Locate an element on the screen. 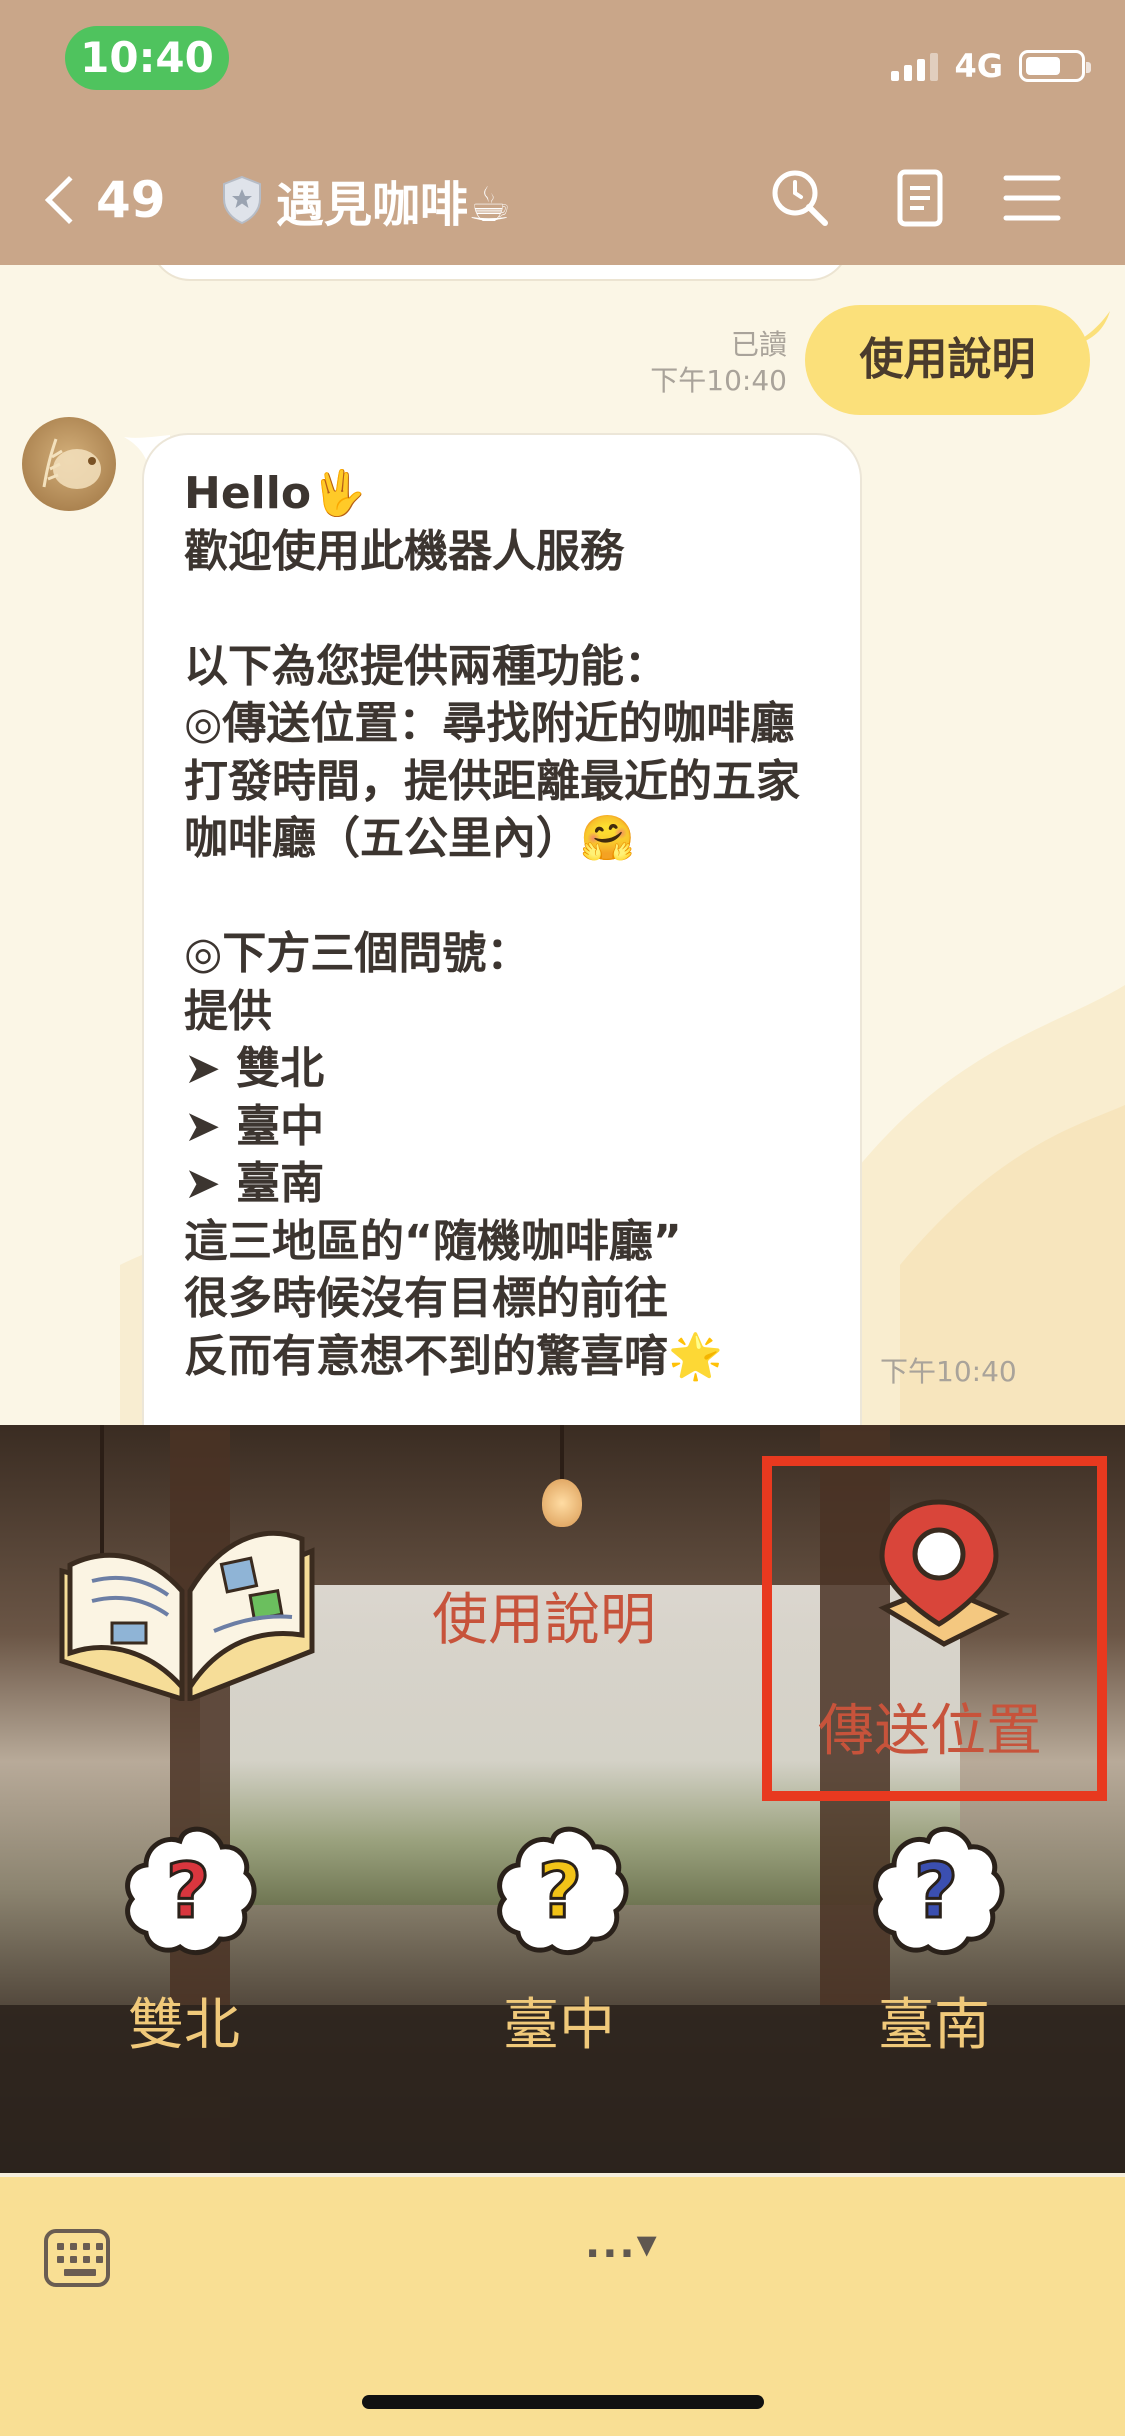 This screenshot has height=2436, width=1125. user-message-bubble: 使用說明 is located at coordinates (947, 360).